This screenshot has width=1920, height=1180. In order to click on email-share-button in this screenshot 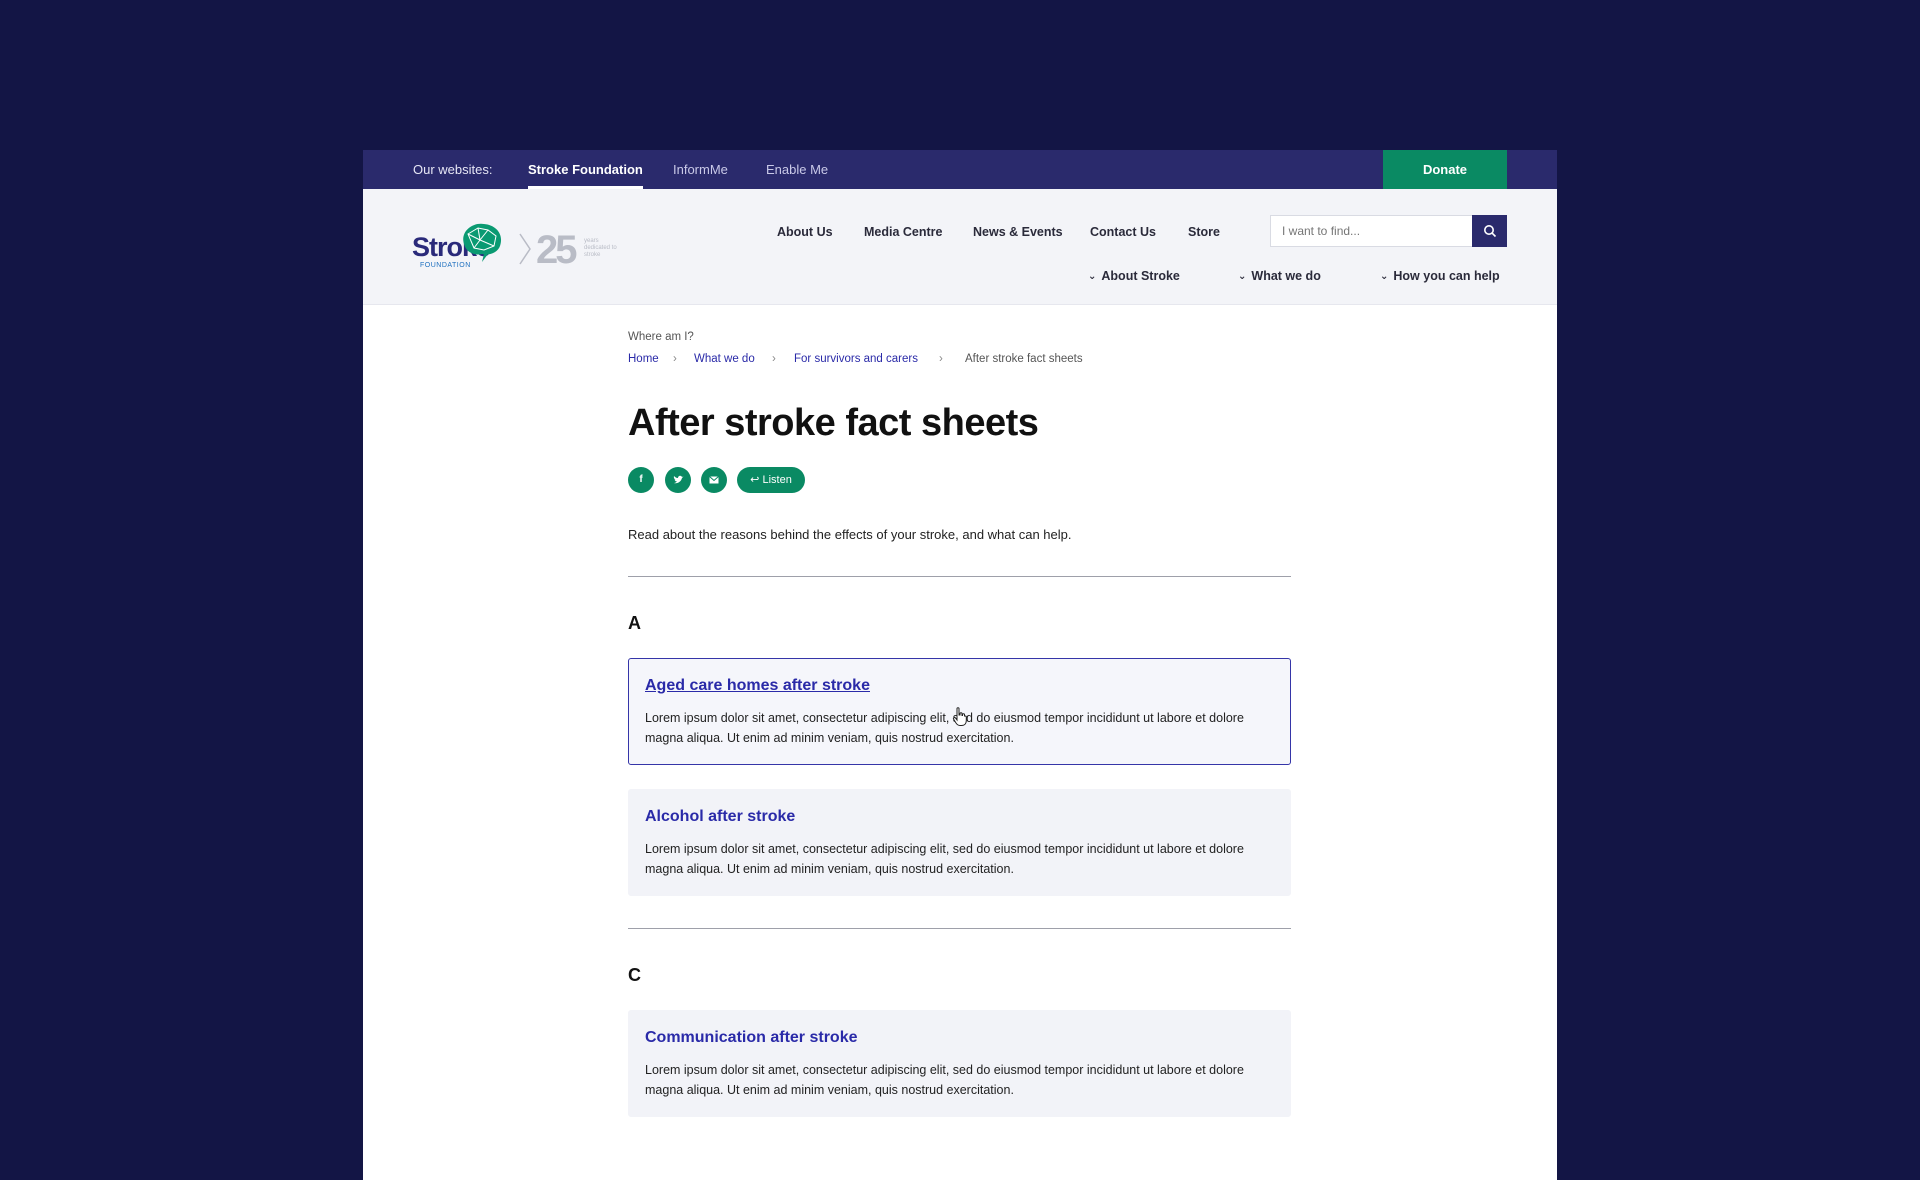, I will do `click(714, 480)`.